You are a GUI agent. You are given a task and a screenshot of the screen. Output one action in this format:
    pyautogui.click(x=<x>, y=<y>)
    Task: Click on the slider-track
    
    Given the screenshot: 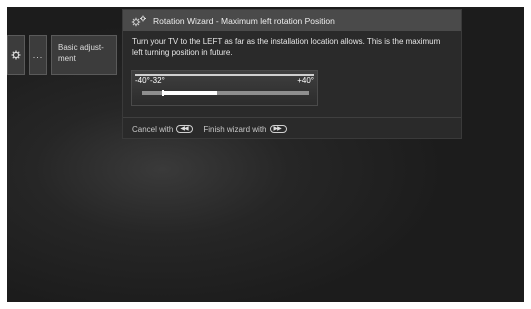 What is the action you would take?
    pyautogui.click(x=225, y=93)
    